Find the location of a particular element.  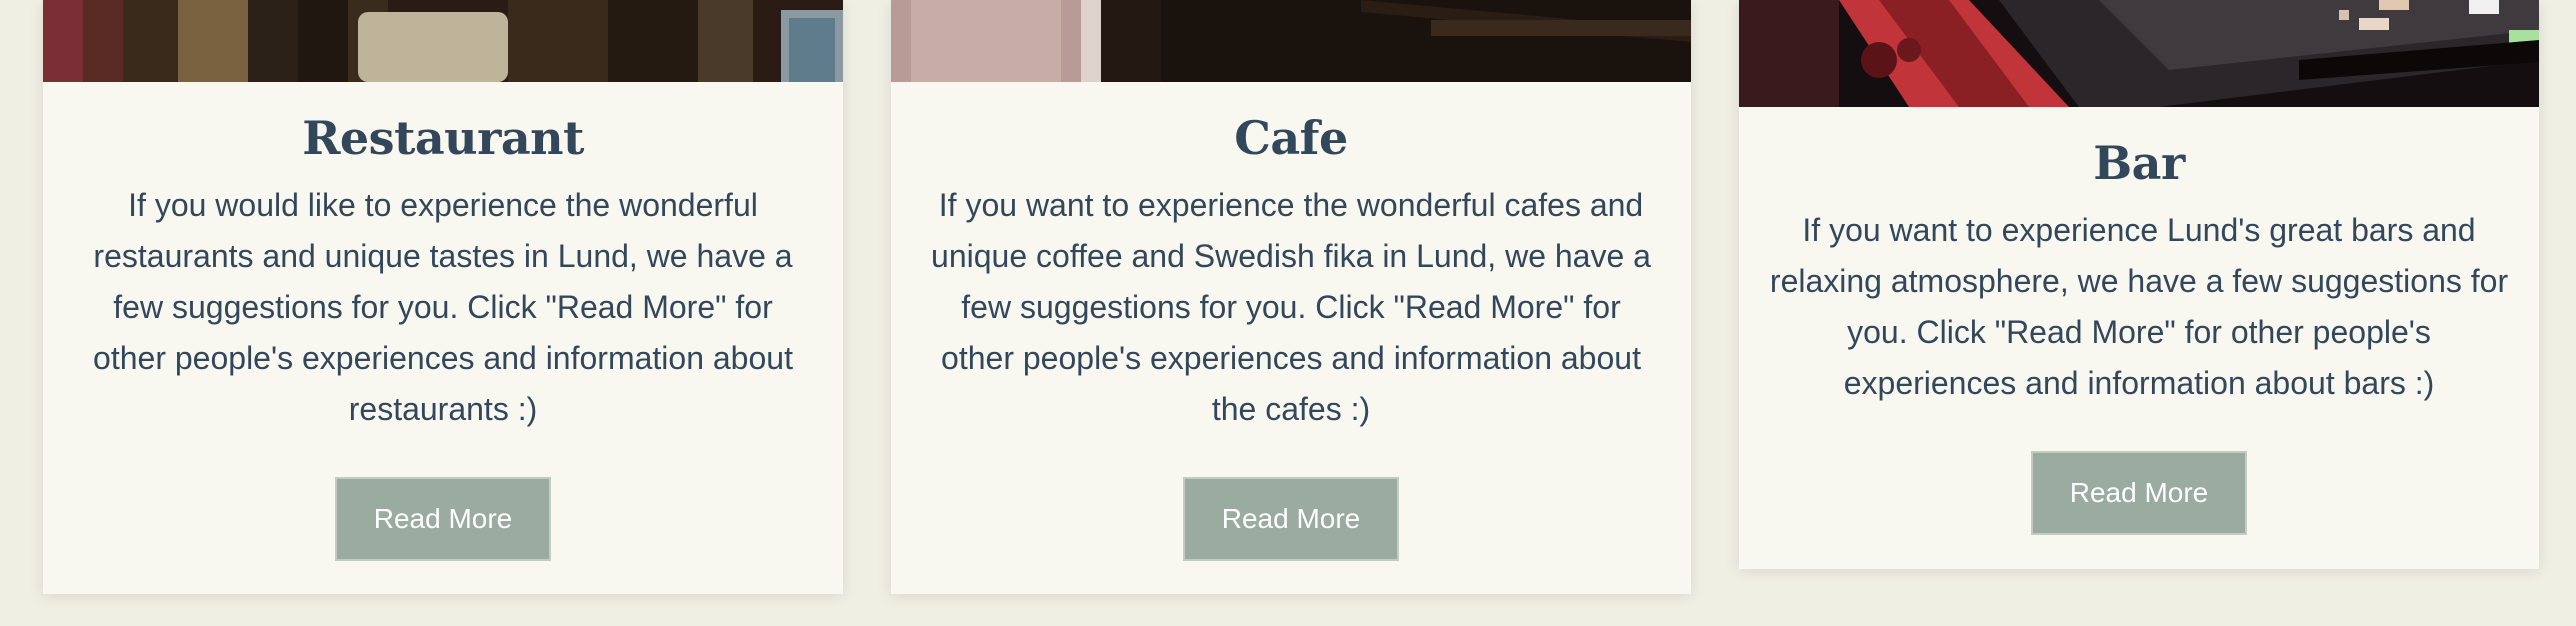

restaurant-photo is located at coordinates (443, 41).